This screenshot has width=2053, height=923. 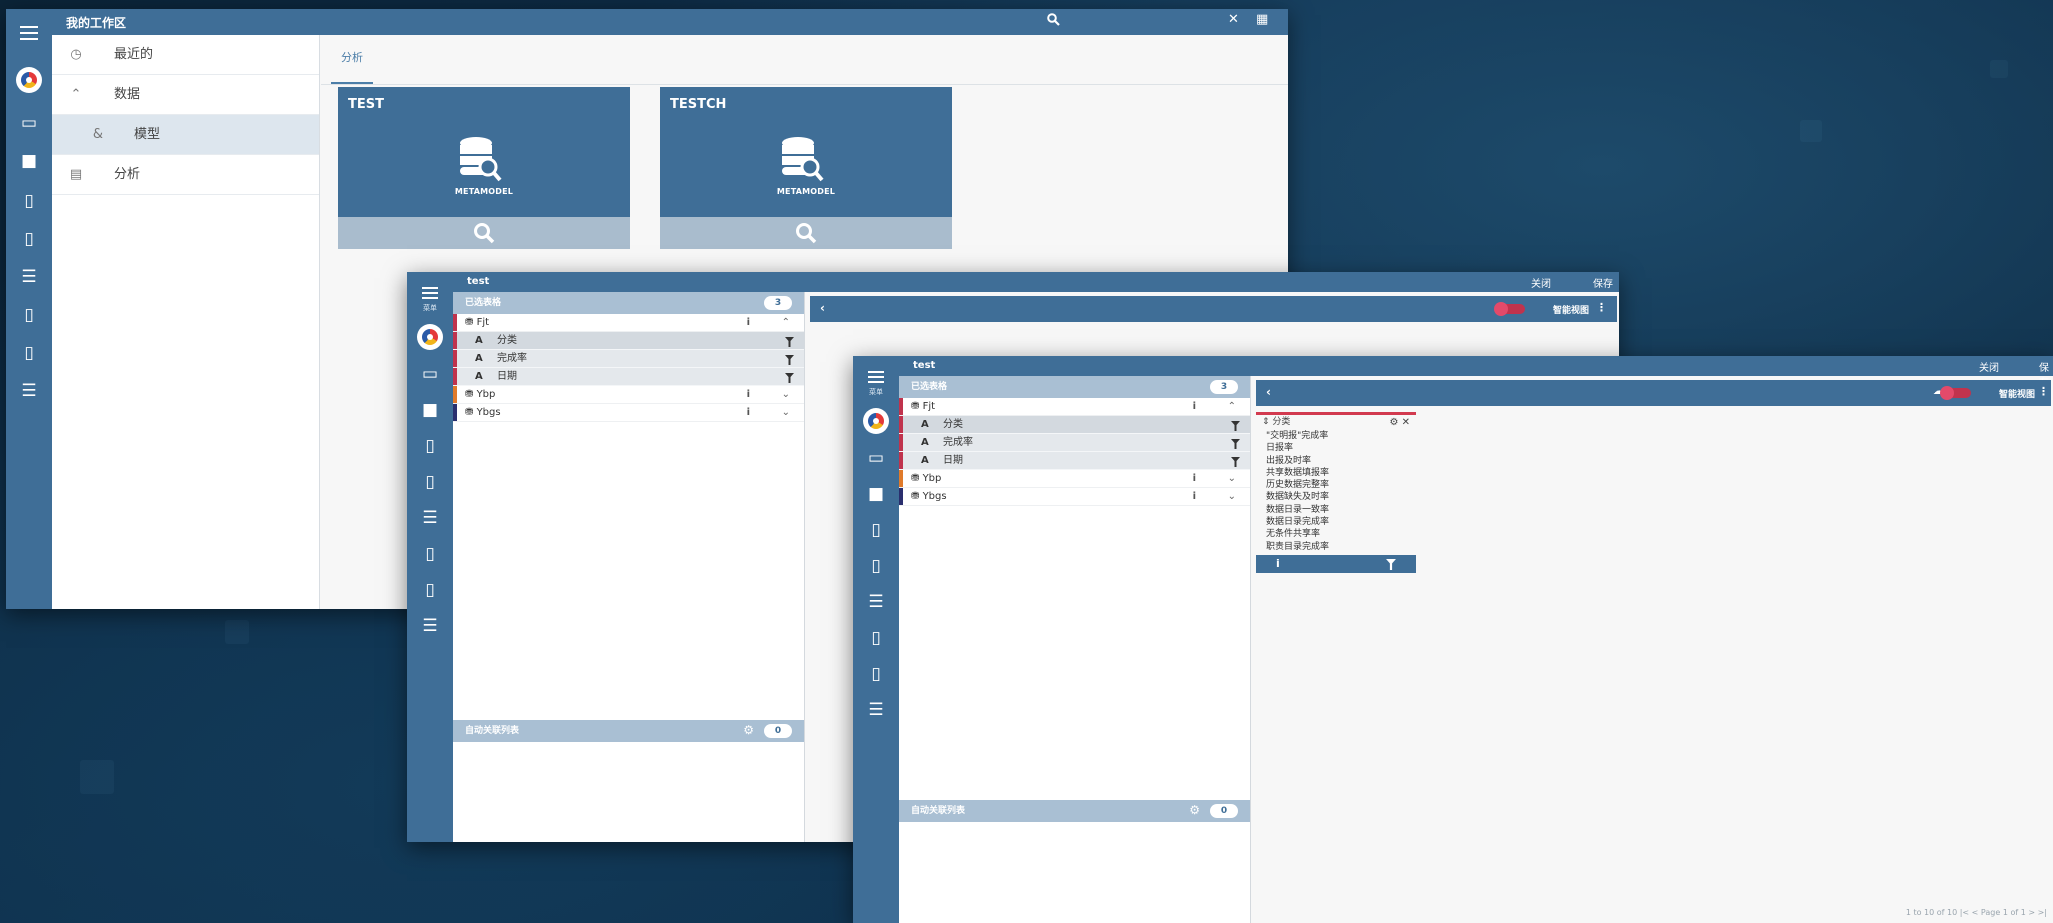 I want to click on table-color-marker, so click(x=455, y=376).